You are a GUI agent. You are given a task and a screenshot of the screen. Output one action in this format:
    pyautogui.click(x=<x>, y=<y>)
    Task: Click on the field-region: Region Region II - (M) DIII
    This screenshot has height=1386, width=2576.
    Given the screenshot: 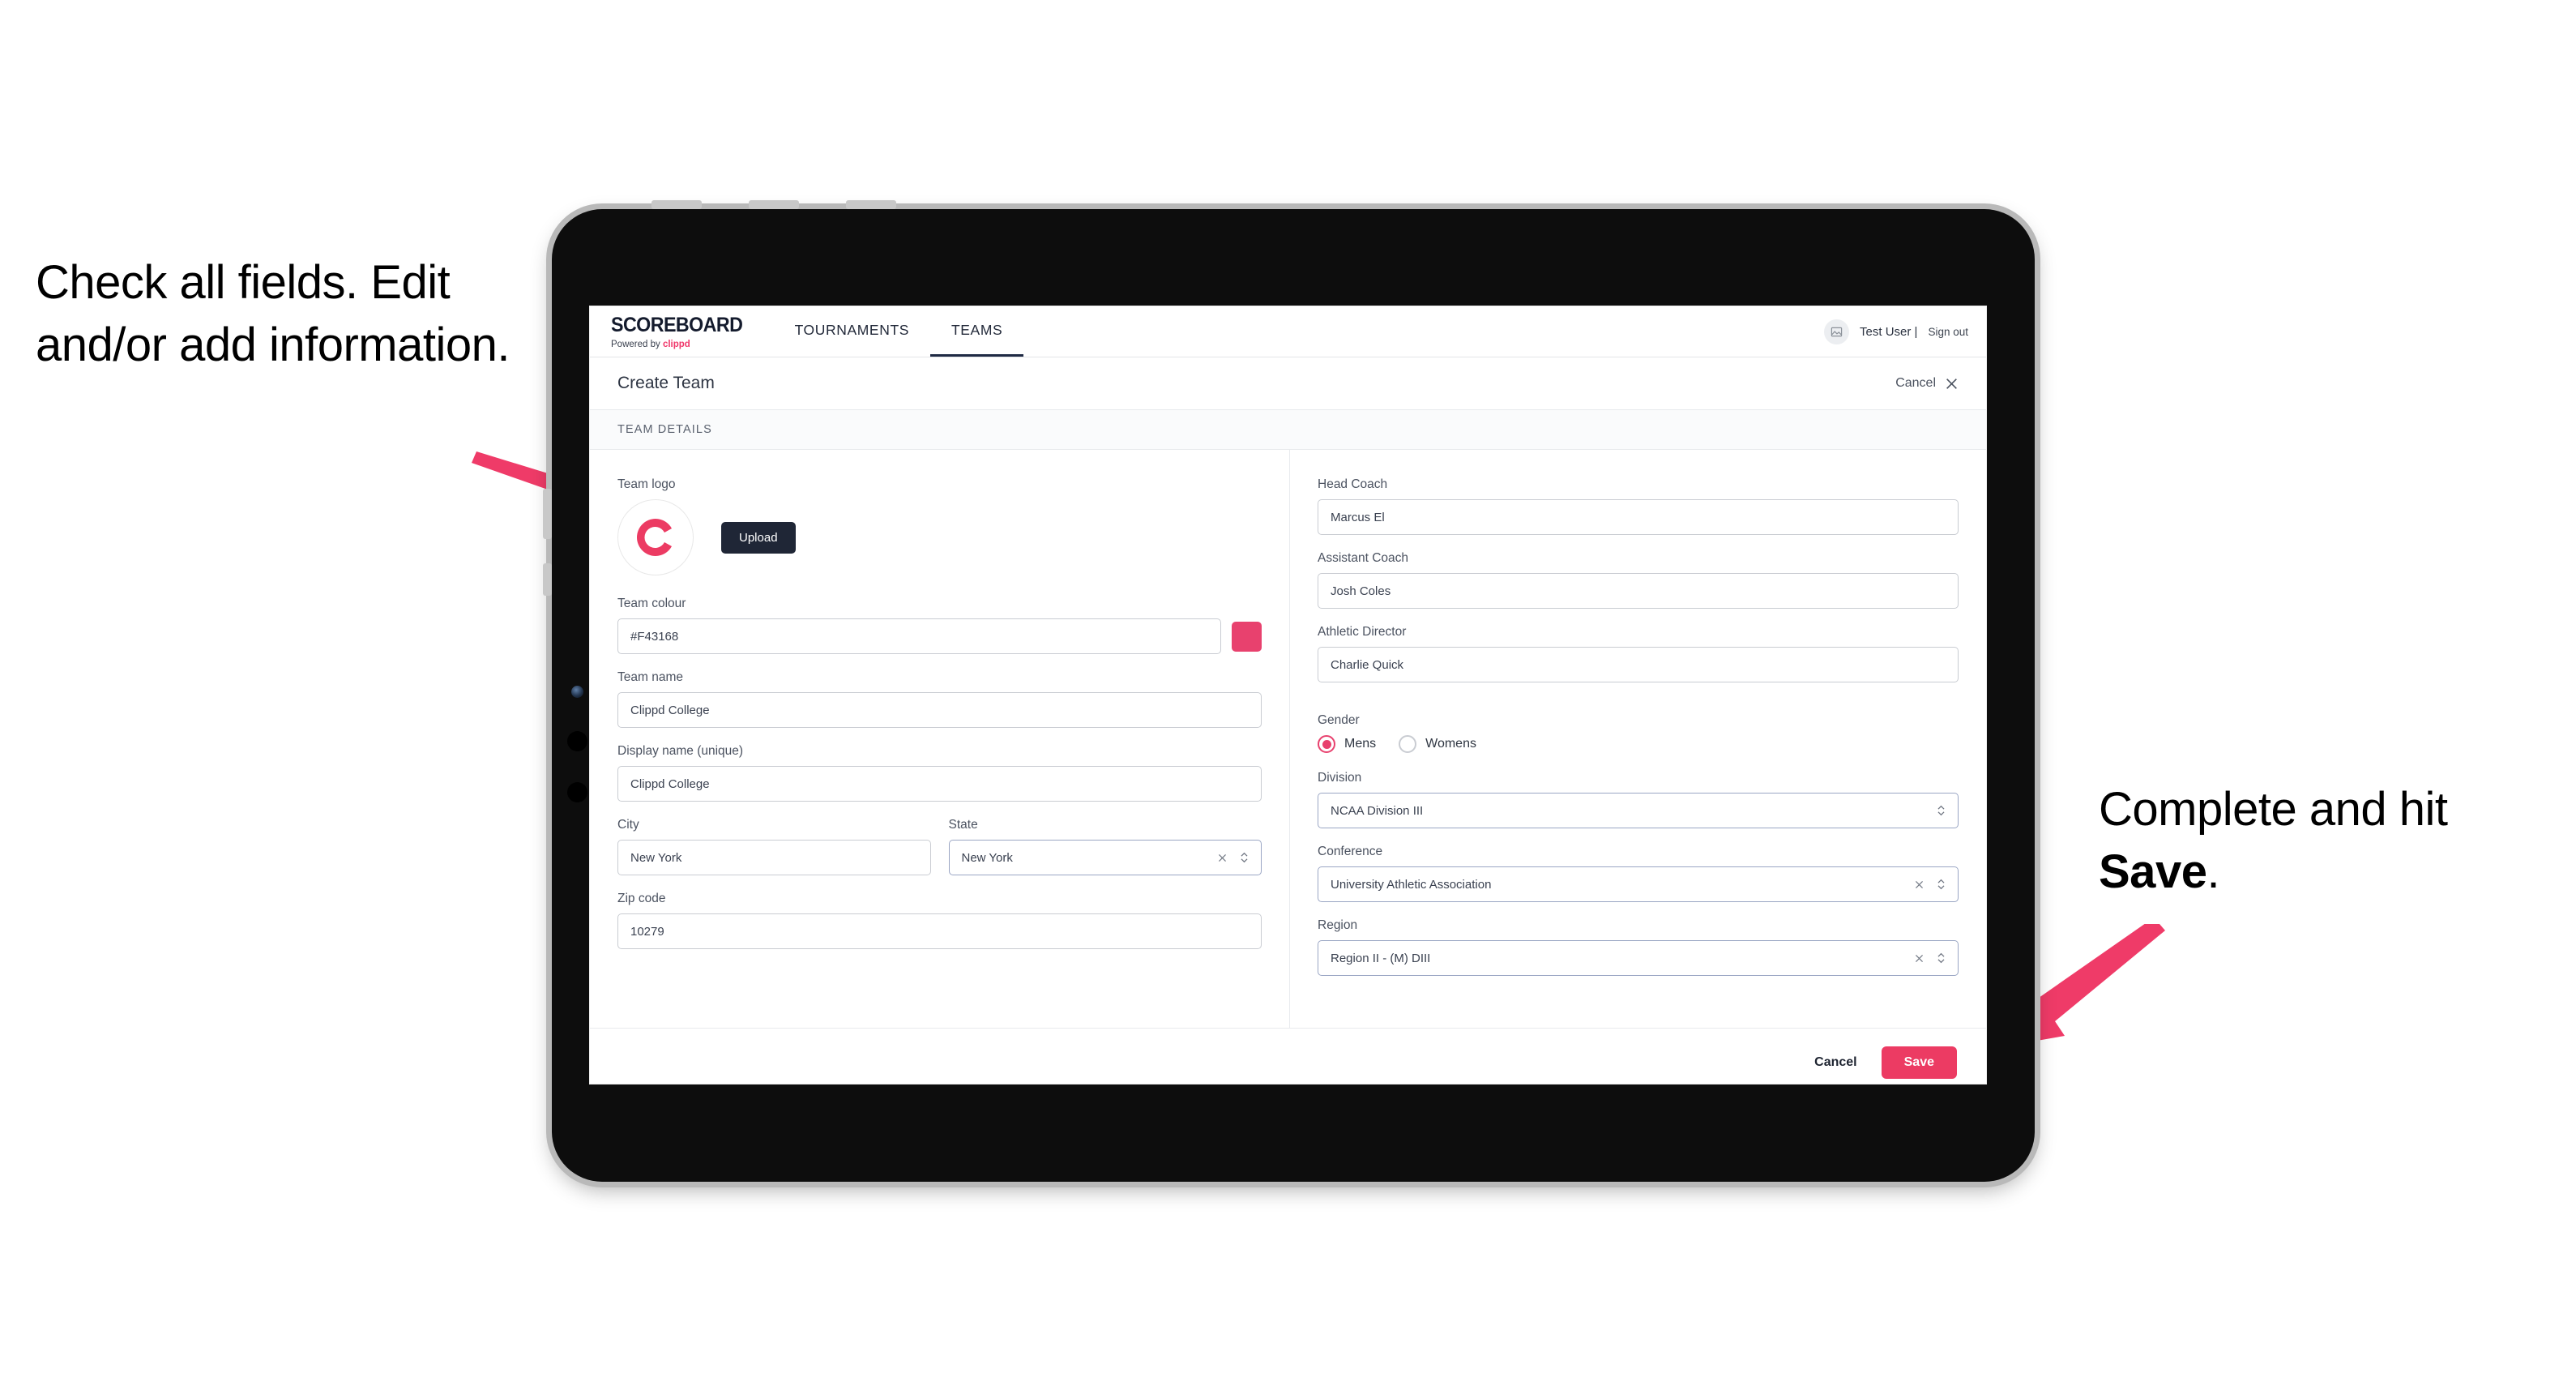 What is the action you would take?
    pyautogui.click(x=1638, y=947)
    